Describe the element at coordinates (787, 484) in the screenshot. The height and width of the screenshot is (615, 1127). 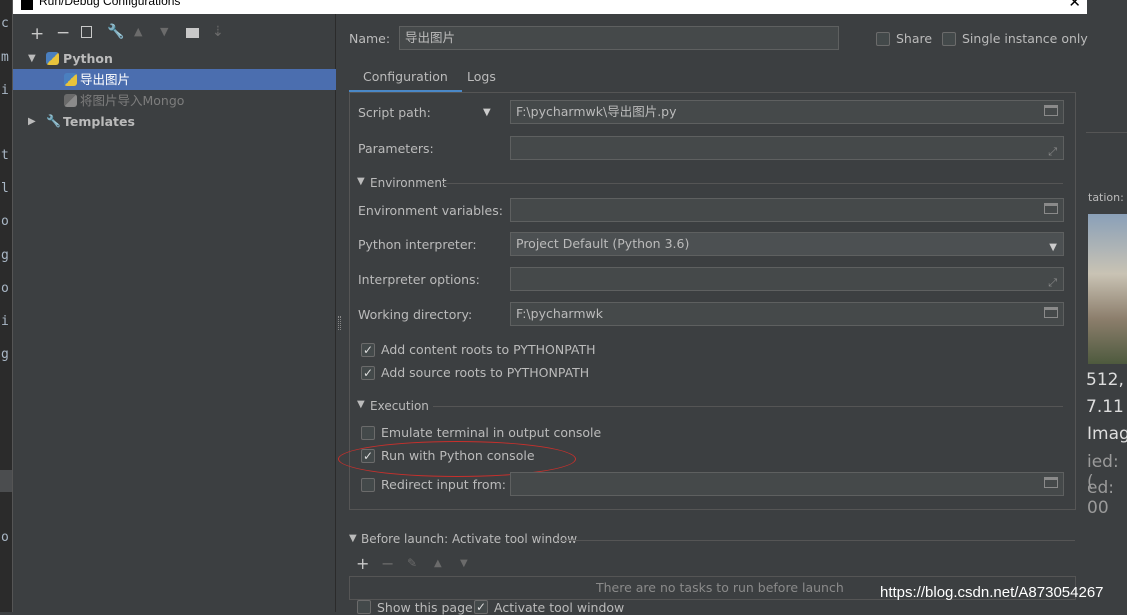
I see `redirect-input-field` at that location.